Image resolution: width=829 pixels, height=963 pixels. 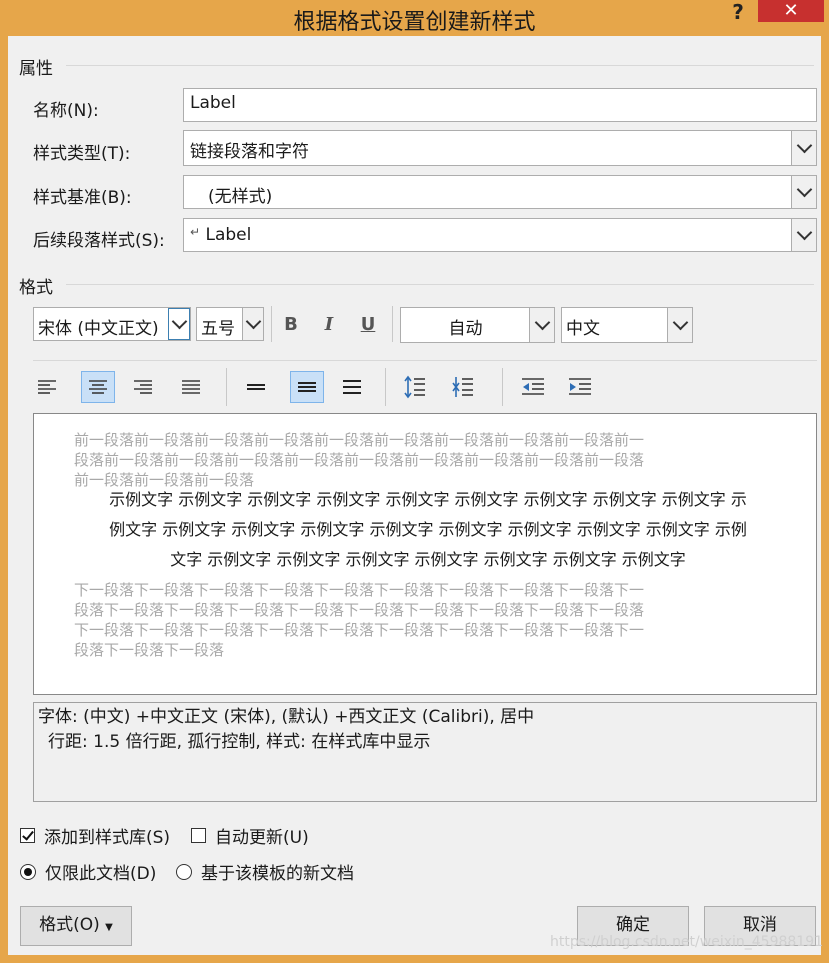 What do you see at coordinates (440, 65) in the screenshot?
I see `properties-divider` at bounding box center [440, 65].